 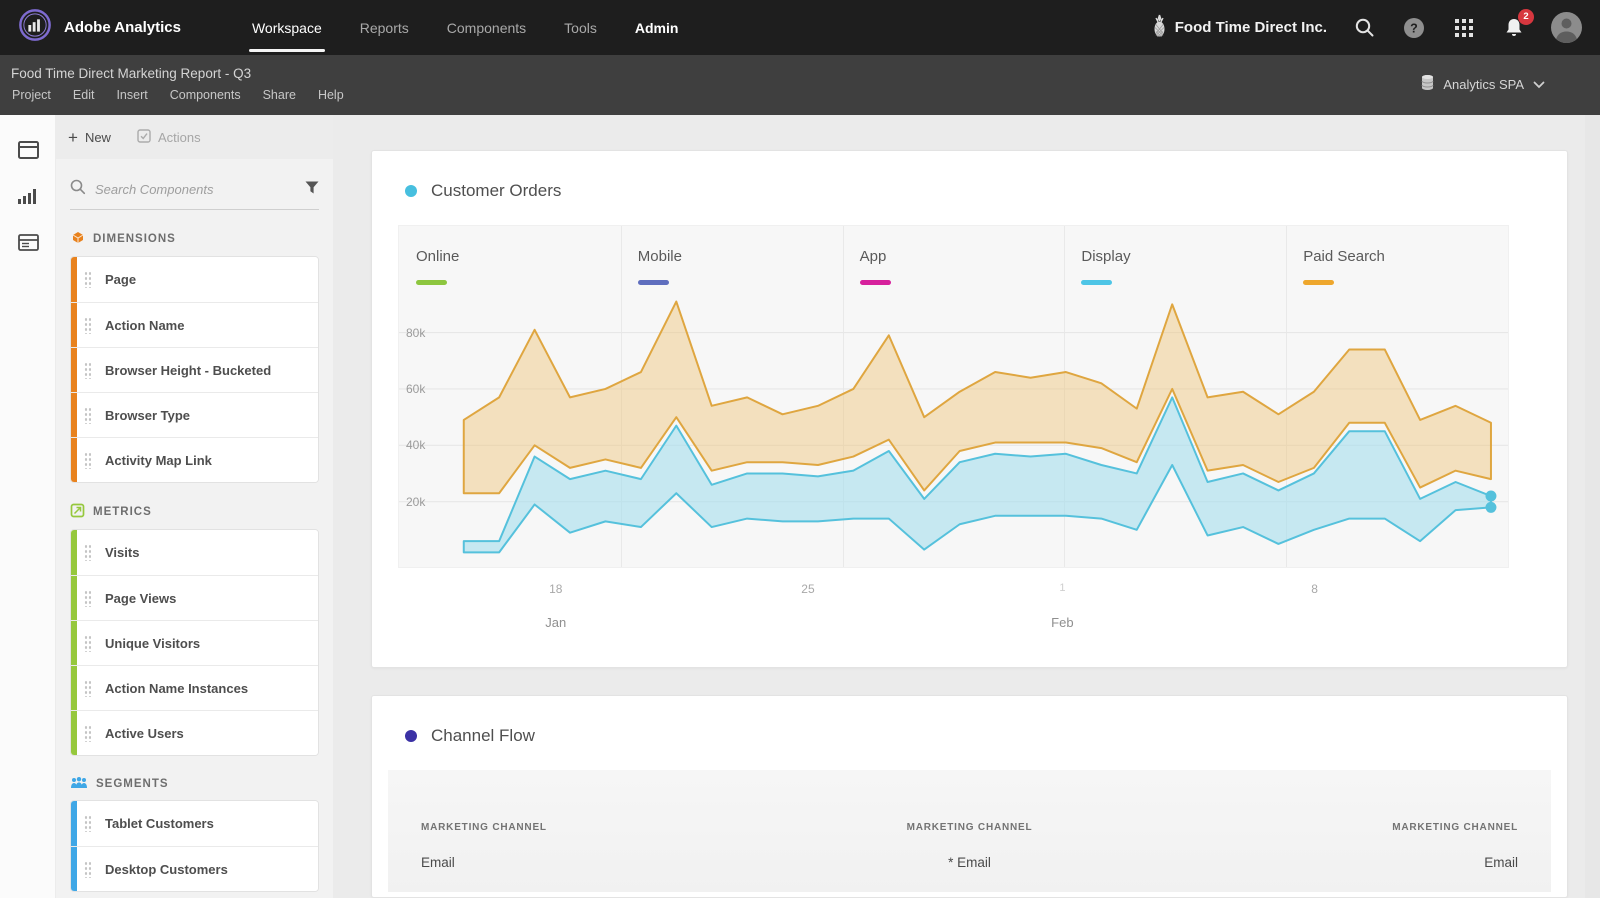 What do you see at coordinates (31, 95) in the screenshot?
I see `project-menu-item: Project` at bounding box center [31, 95].